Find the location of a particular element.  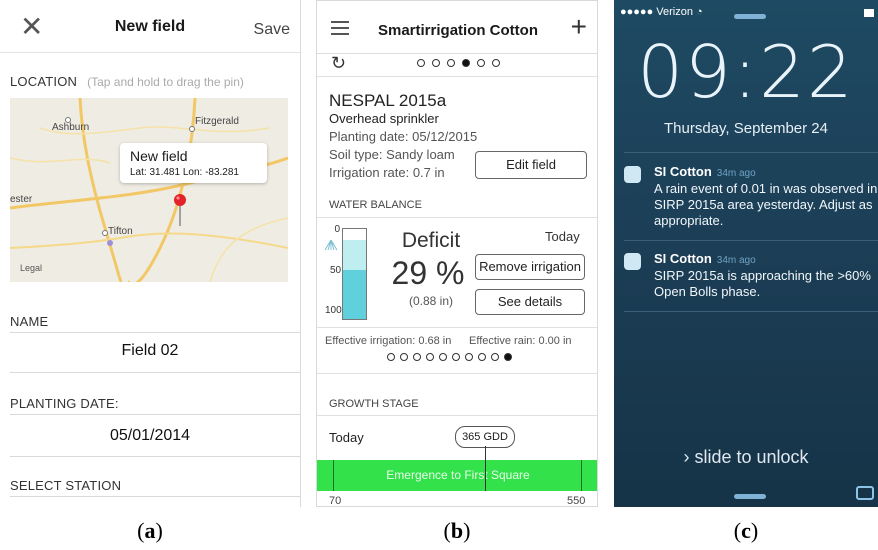

caption-a: (a) is located at coordinates (150, 530).